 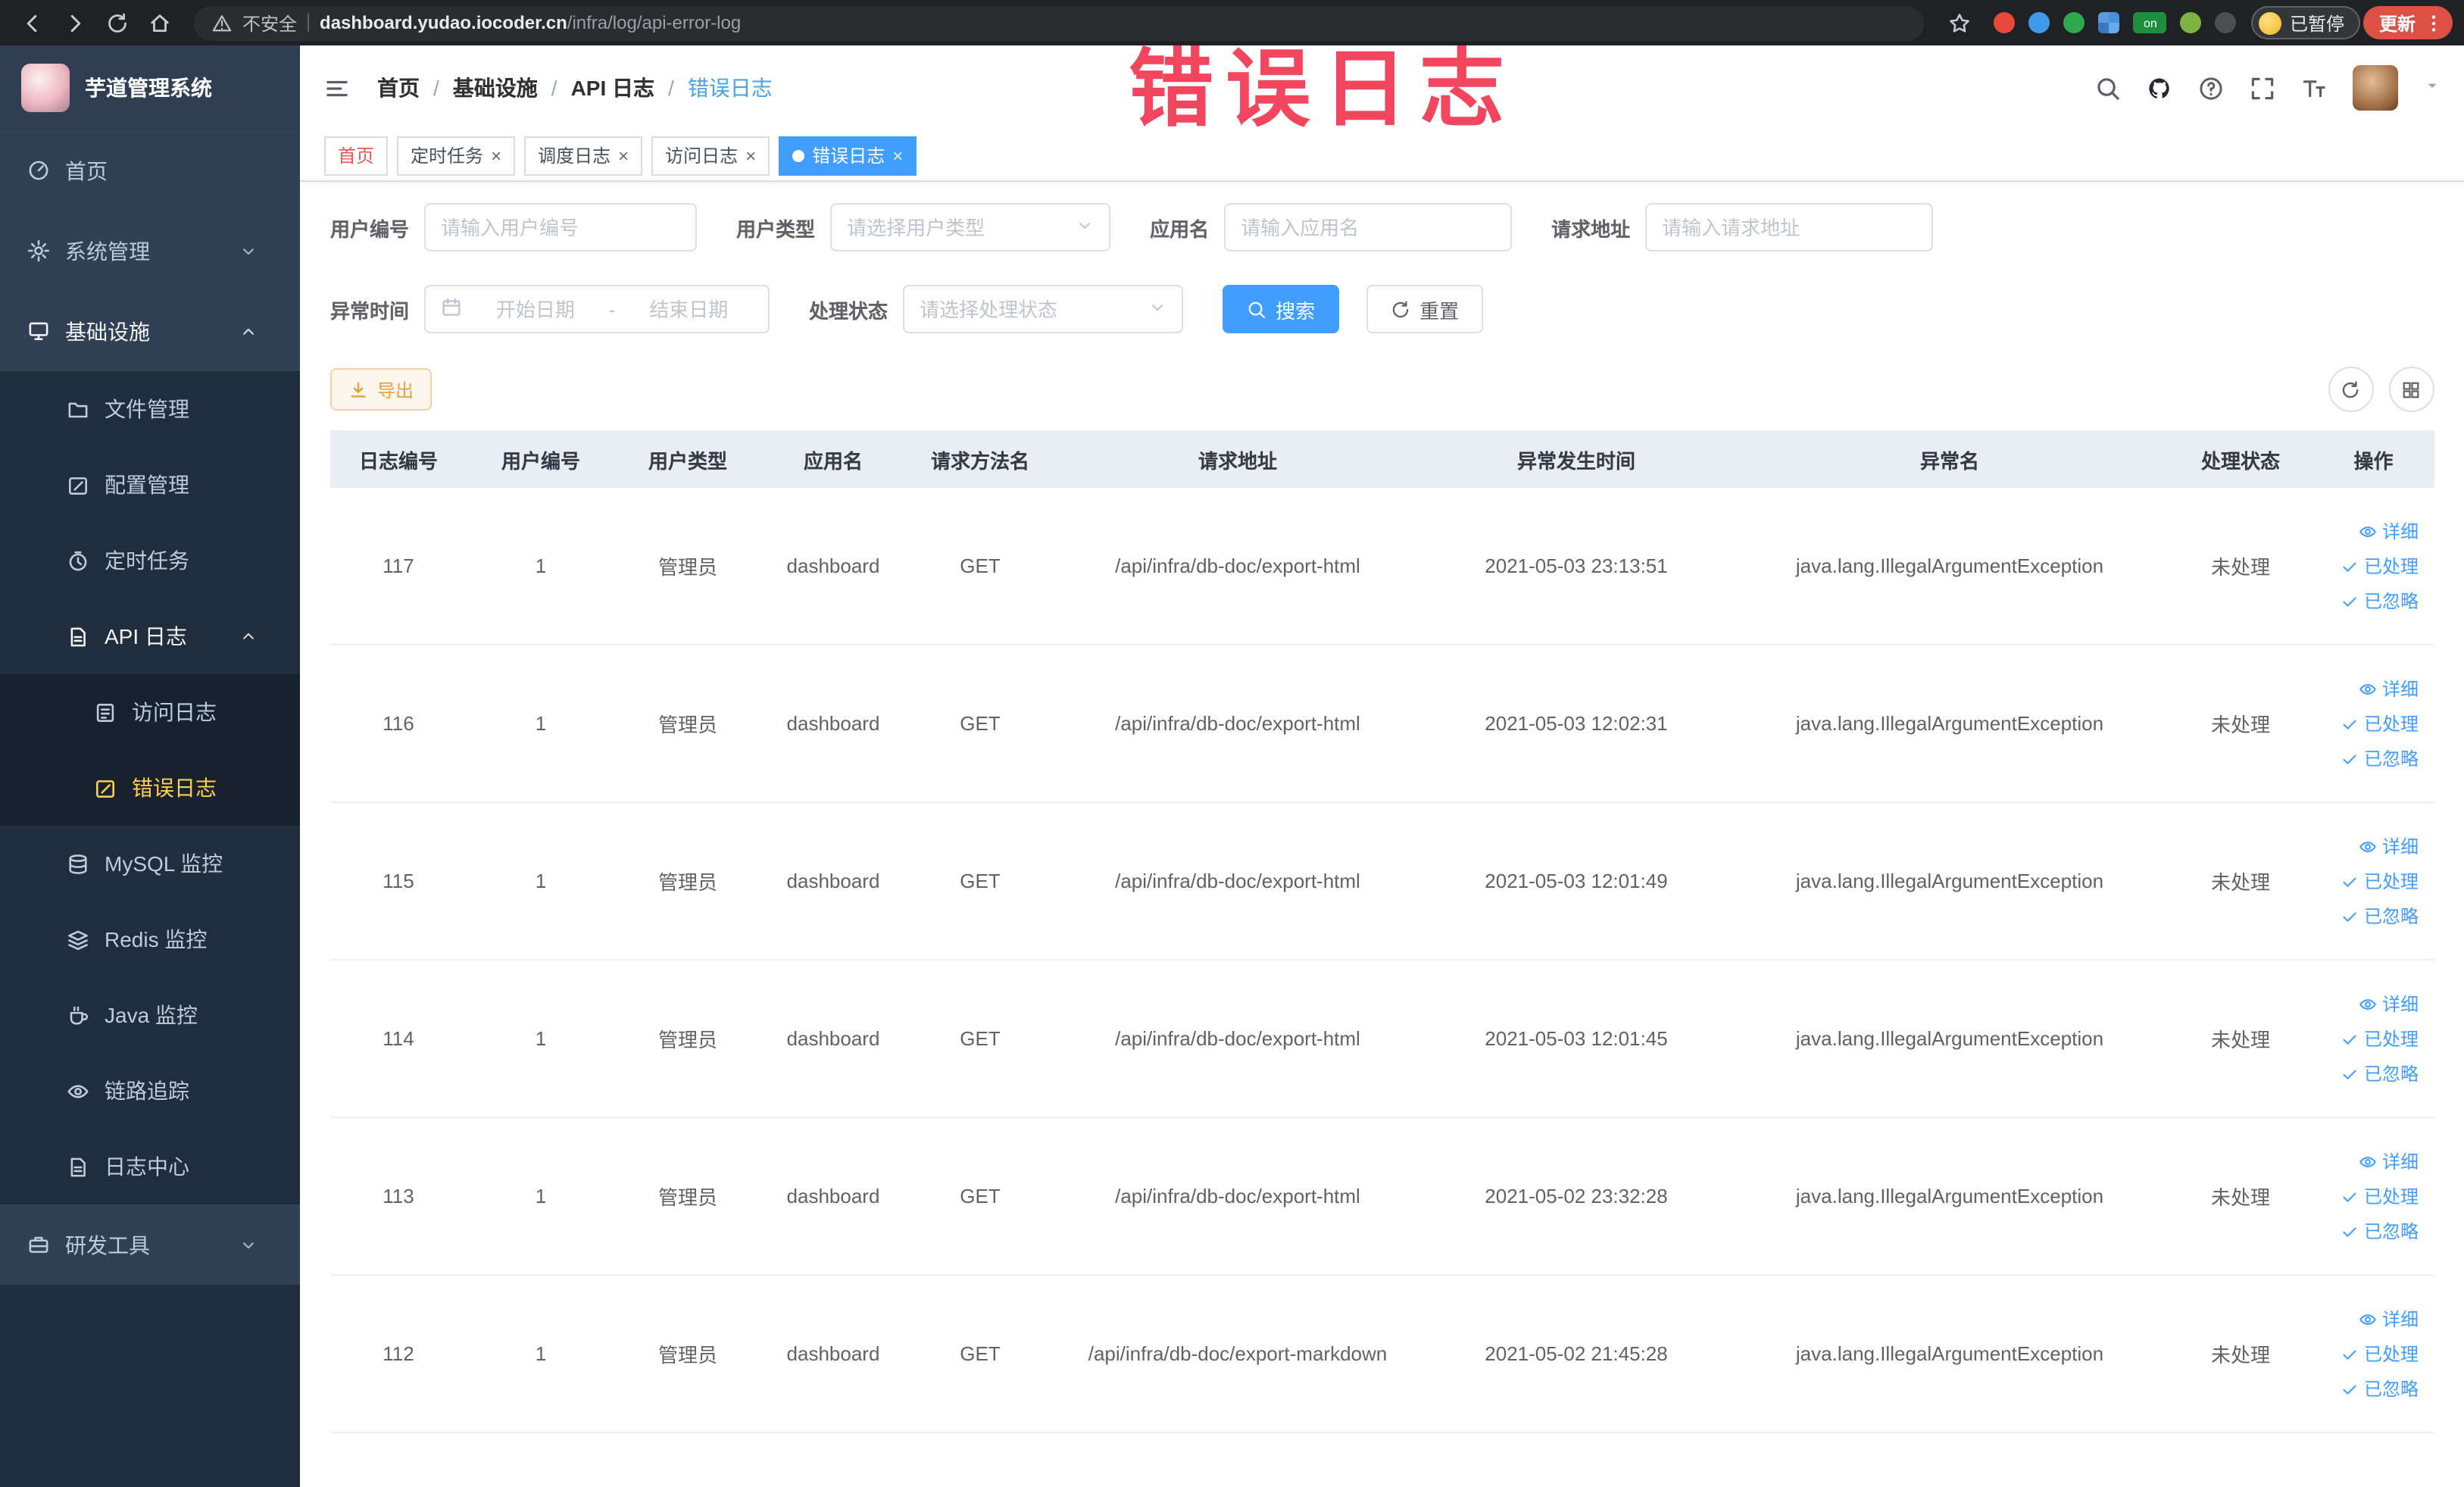 I want to click on sidebar-item-9: MySQL 监控, so click(x=150, y=863).